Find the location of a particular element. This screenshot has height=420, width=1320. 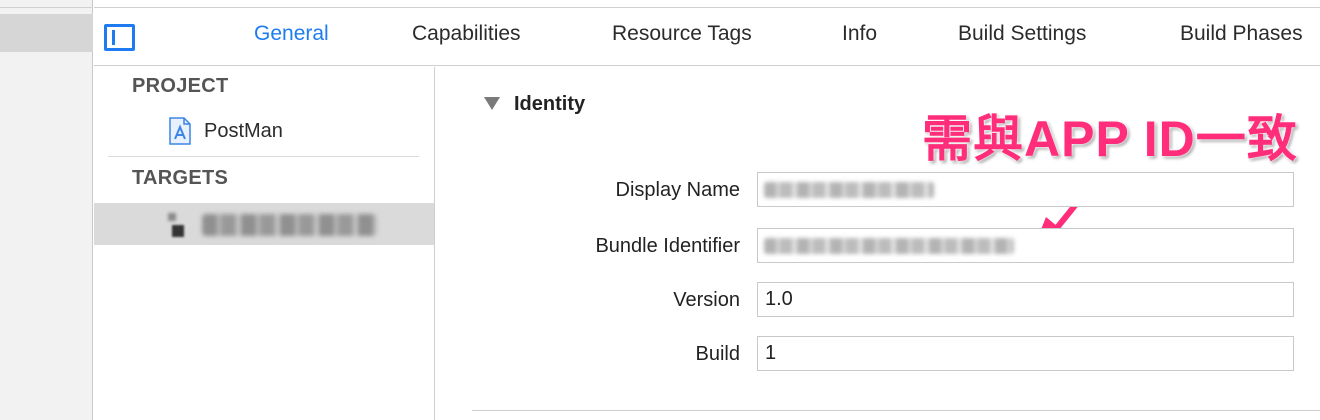

tab-build-phases: Build Phases is located at coordinates (1241, 34).